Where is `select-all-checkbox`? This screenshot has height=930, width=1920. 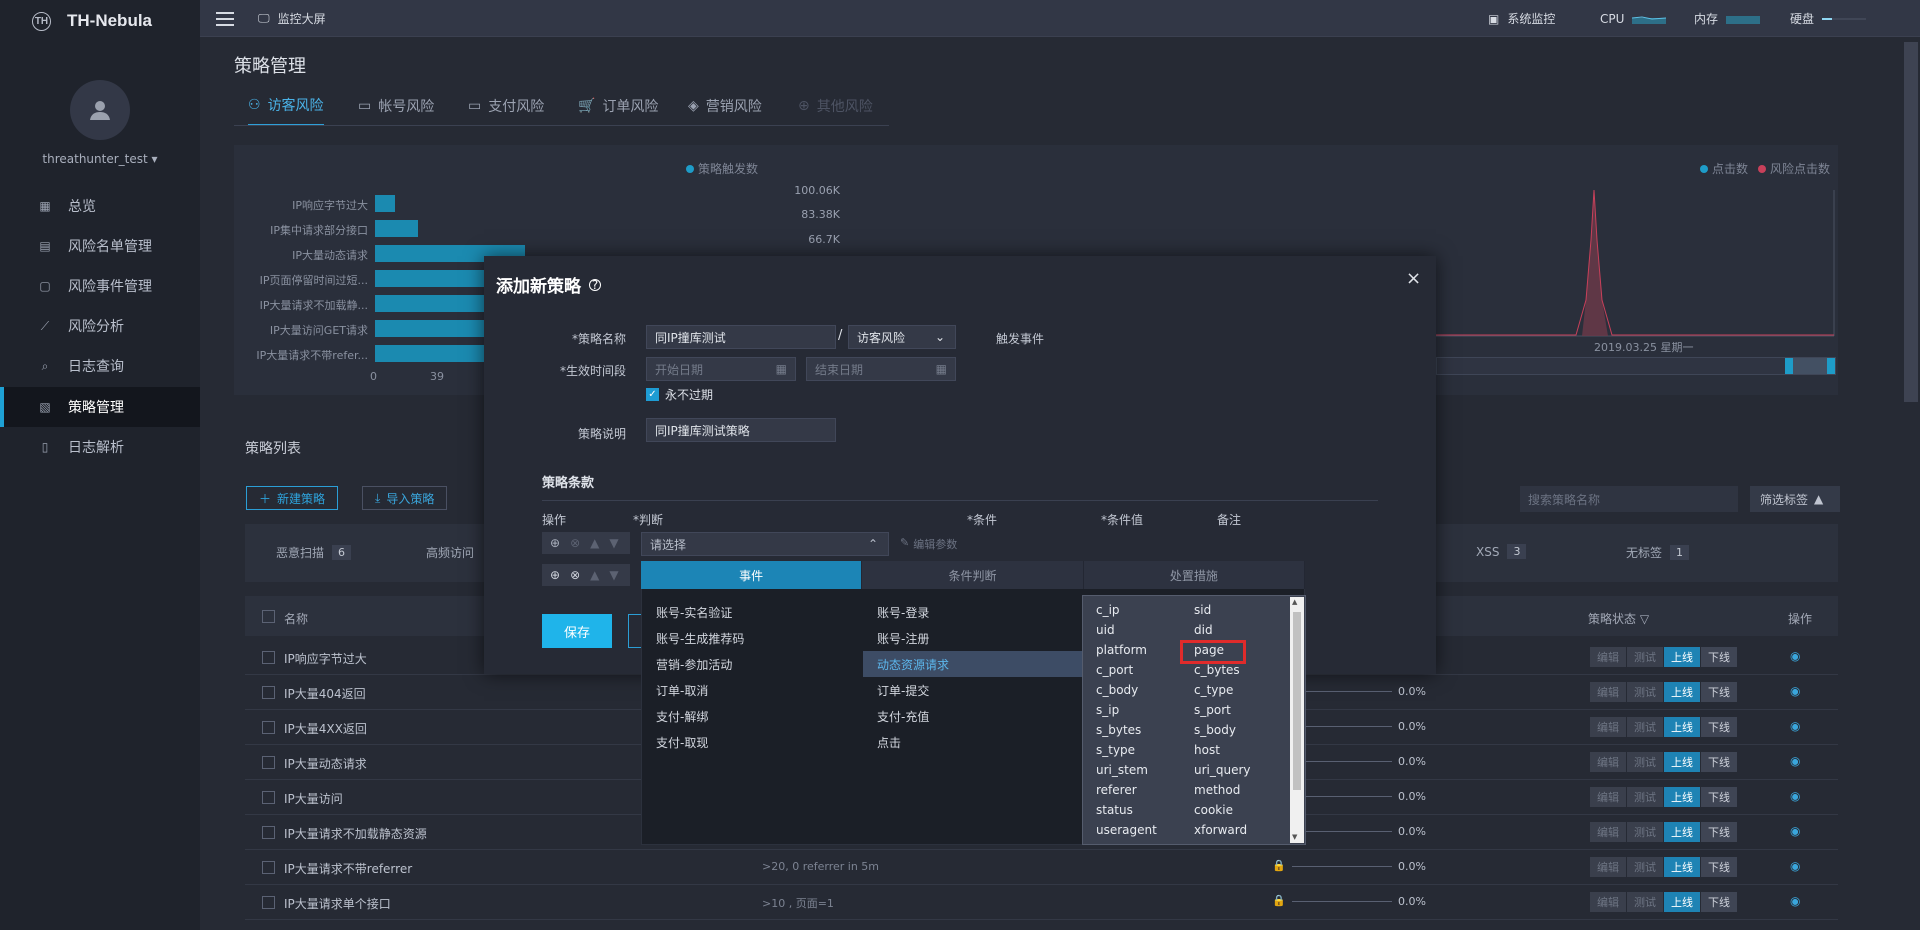
select-all-checkbox is located at coordinates (268, 616).